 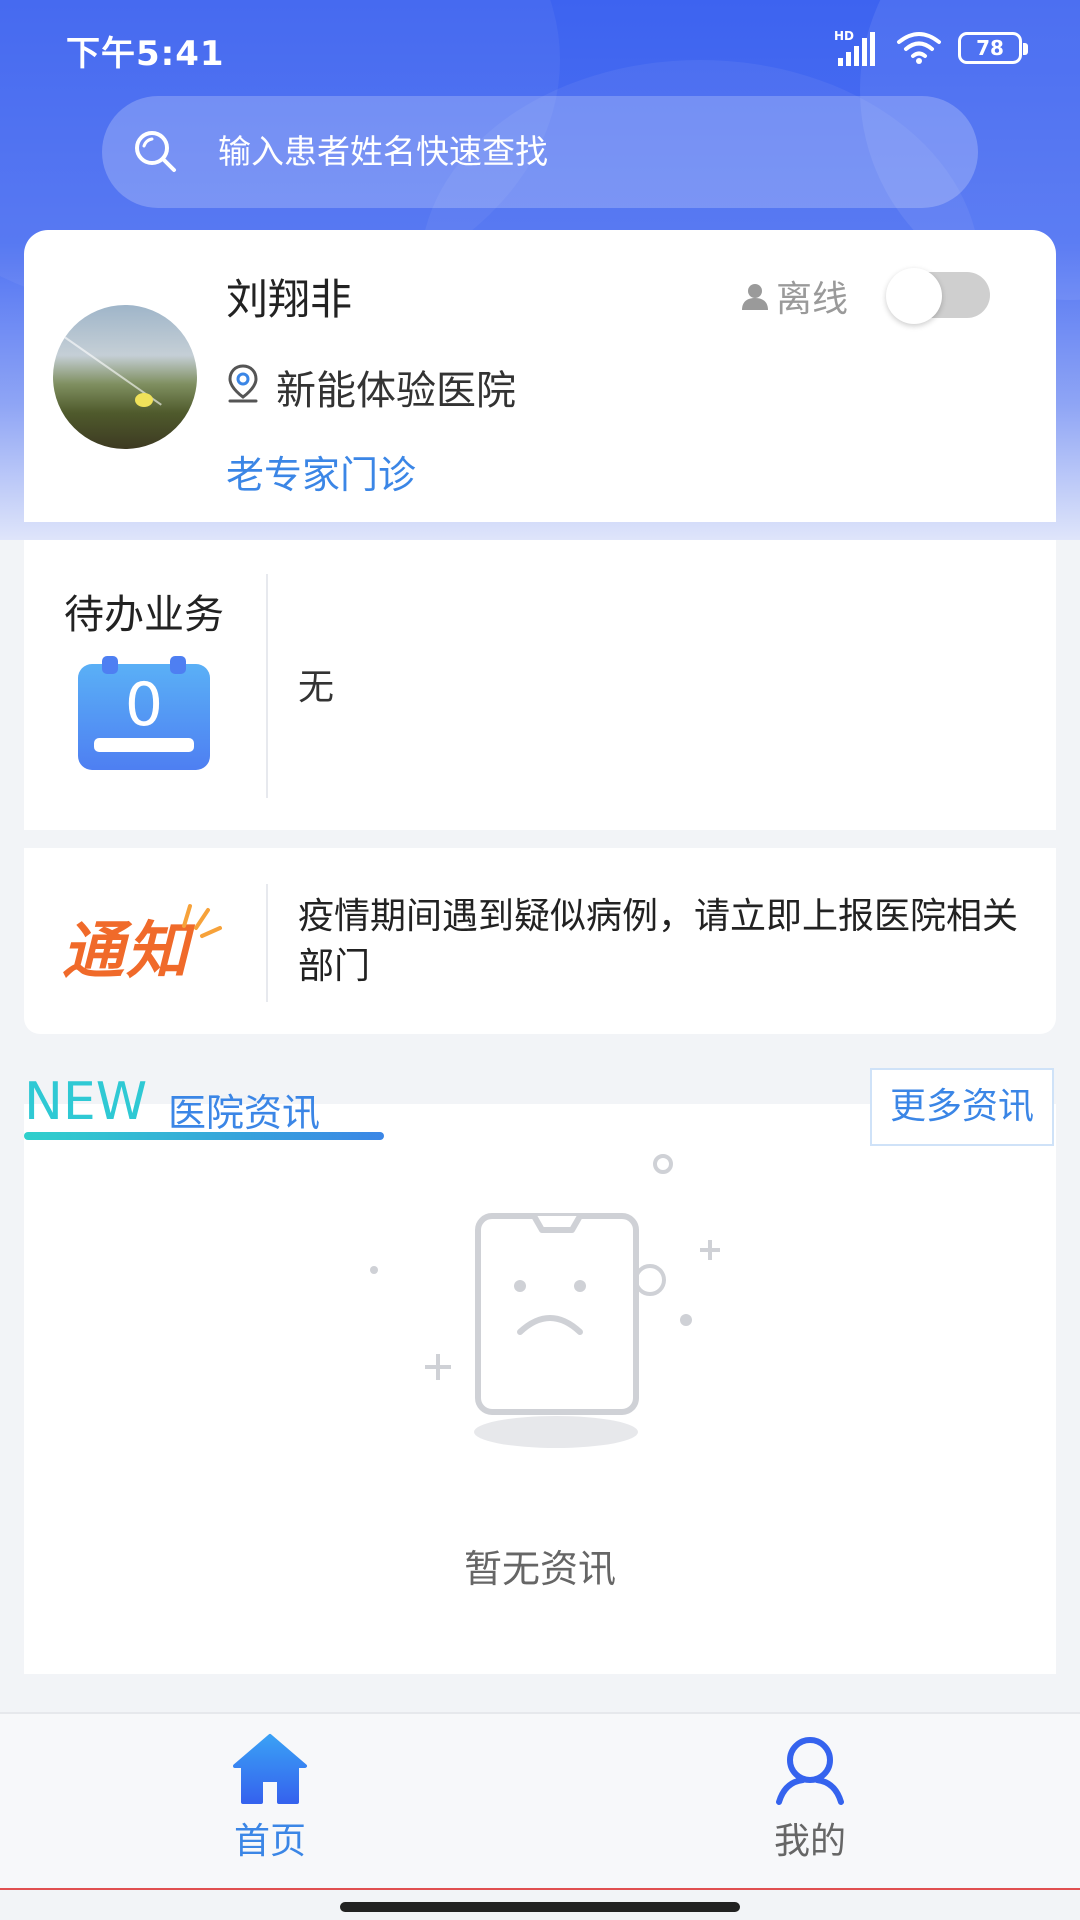 What do you see at coordinates (86, 1102) in the screenshot?
I see `new-badge: NEW` at bounding box center [86, 1102].